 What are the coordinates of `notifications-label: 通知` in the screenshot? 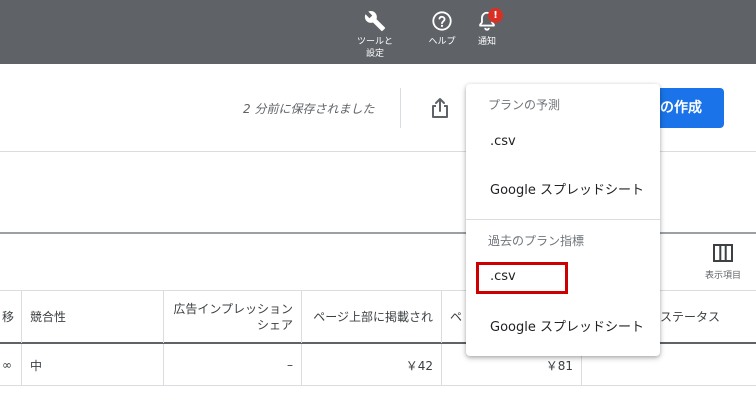 It's located at (486, 42).